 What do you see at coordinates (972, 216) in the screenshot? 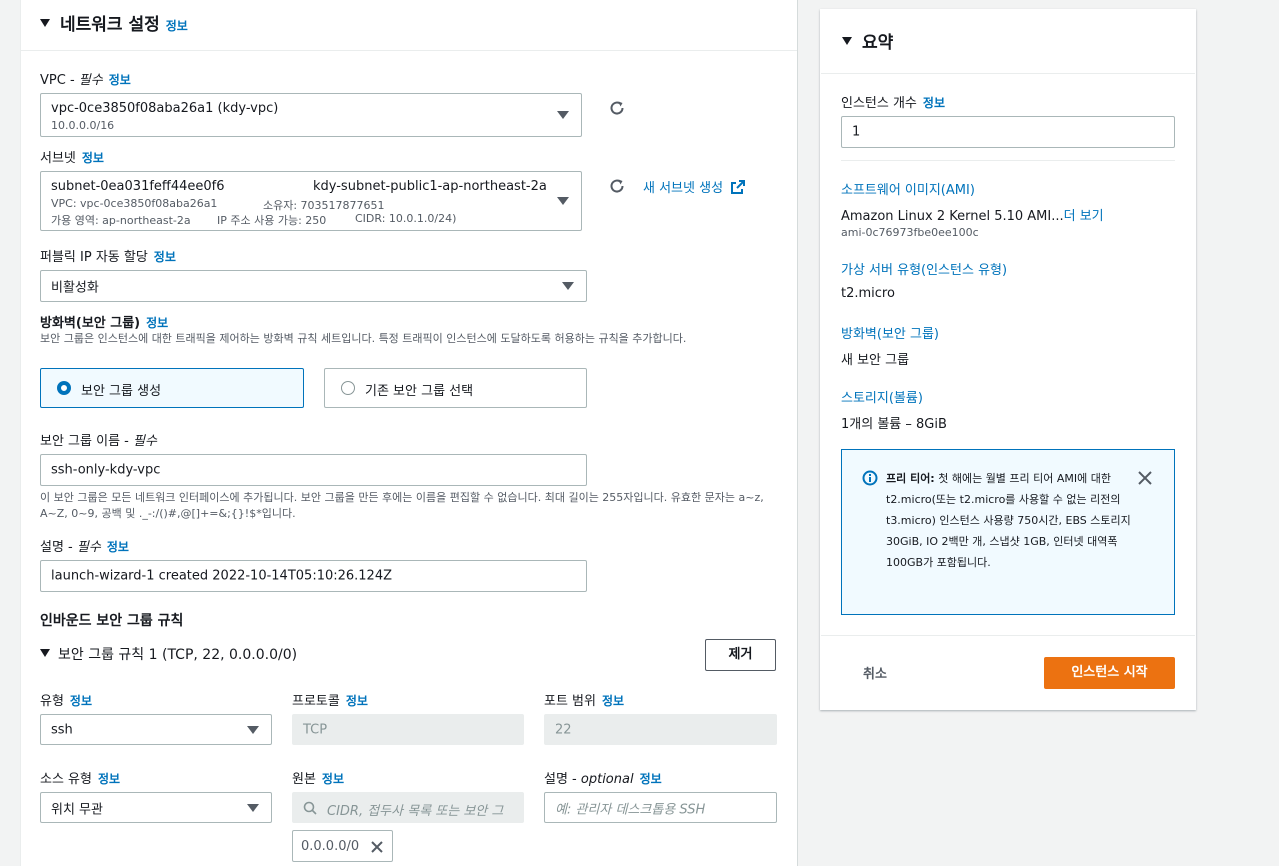
I see `ami-value: Amazon Linux 2 Kernel 5.10 AMI...더 보기` at bounding box center [972, 216].